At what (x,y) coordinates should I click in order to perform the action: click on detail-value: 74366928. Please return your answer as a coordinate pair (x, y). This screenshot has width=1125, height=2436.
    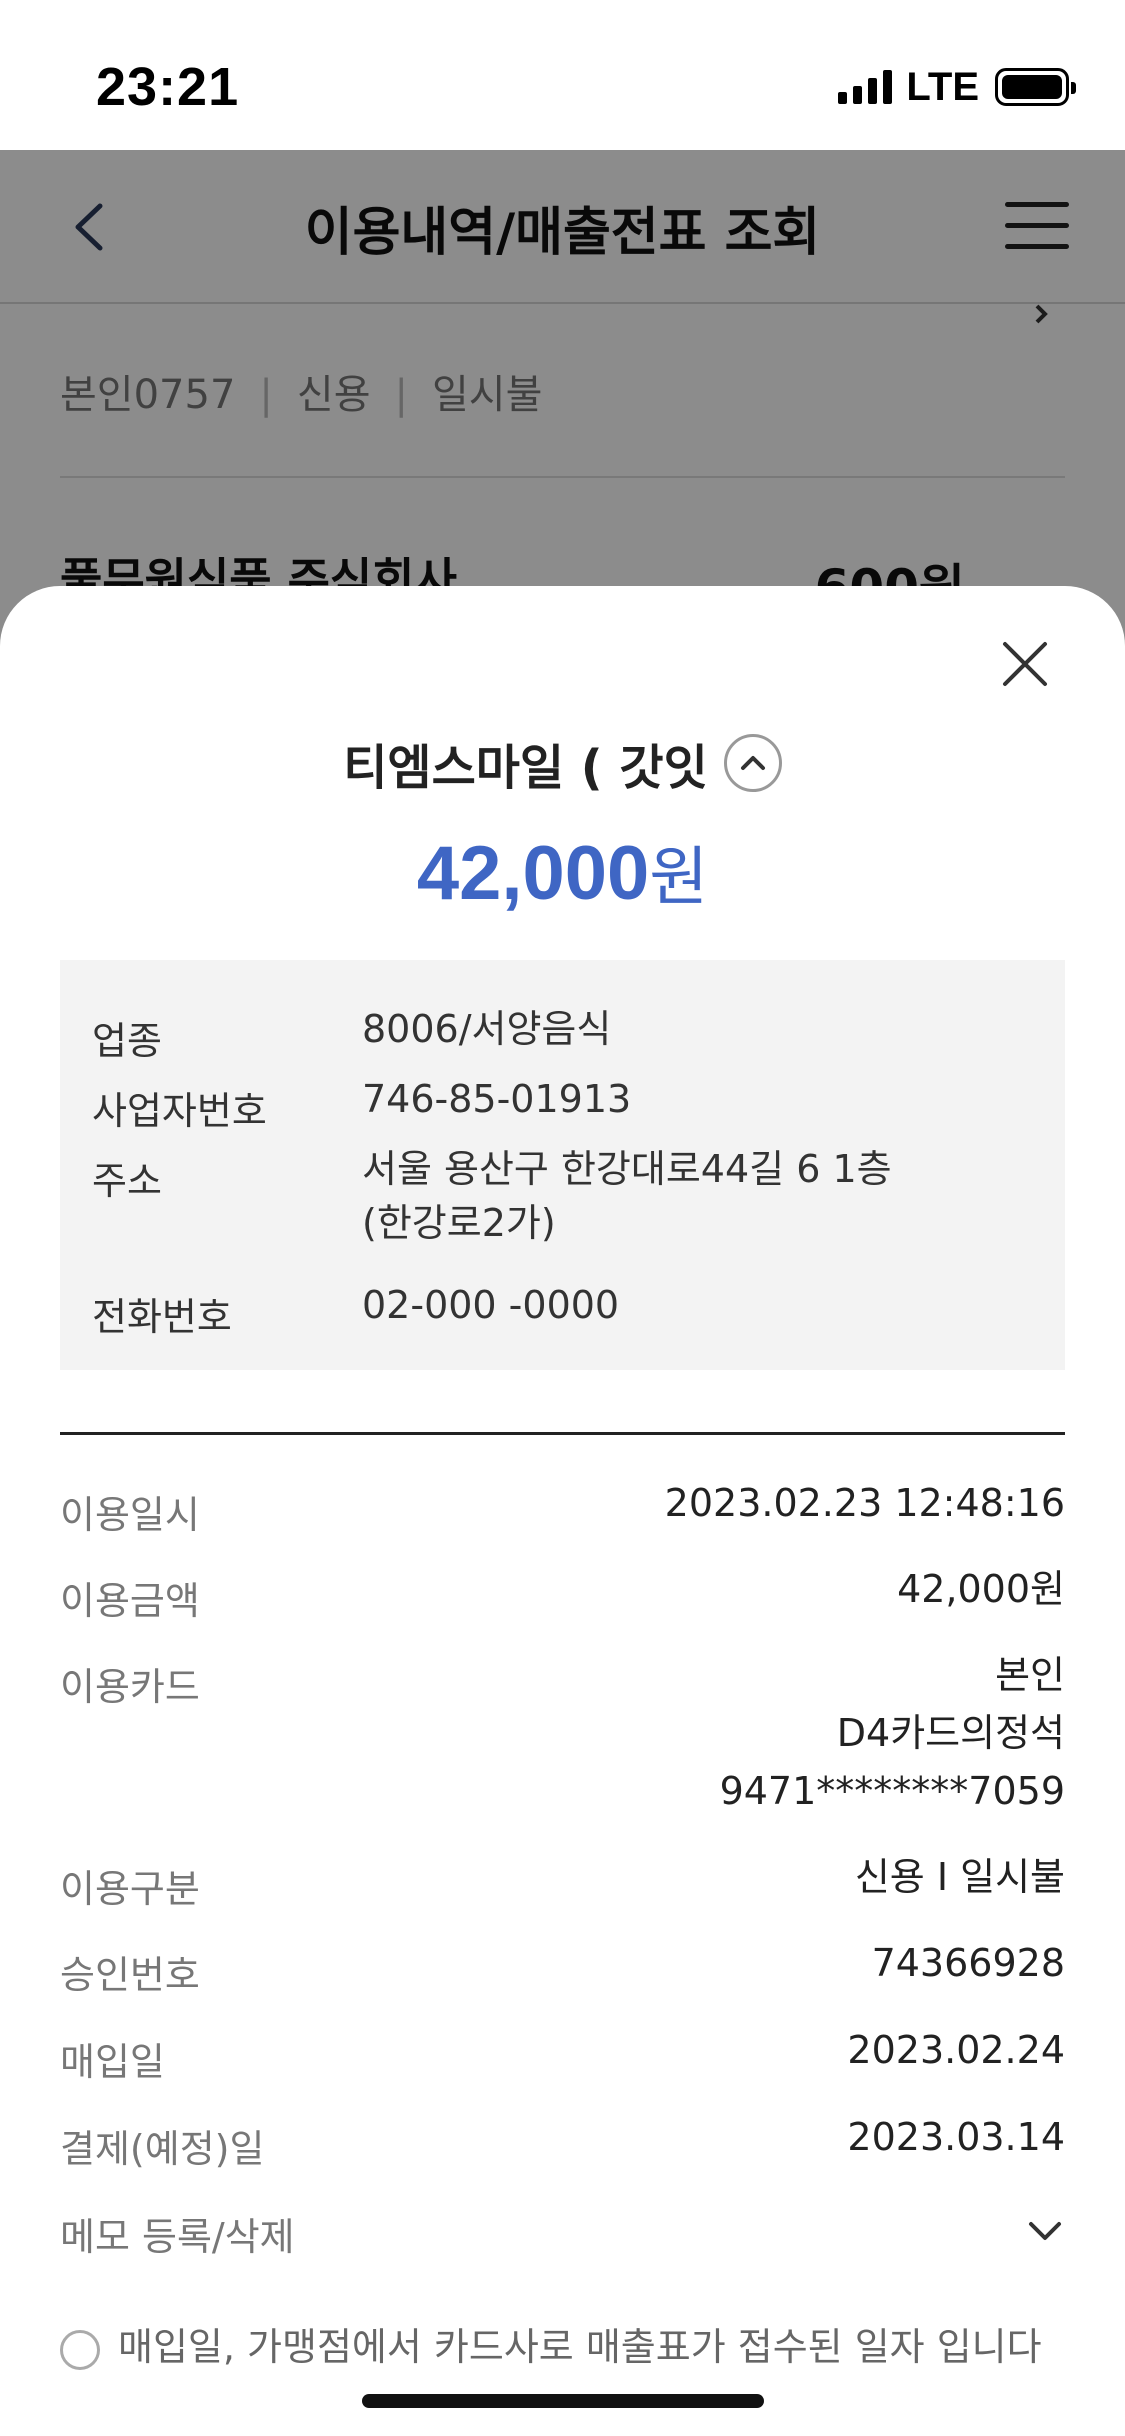
    Looking at the image, I should click on (968, 1963).